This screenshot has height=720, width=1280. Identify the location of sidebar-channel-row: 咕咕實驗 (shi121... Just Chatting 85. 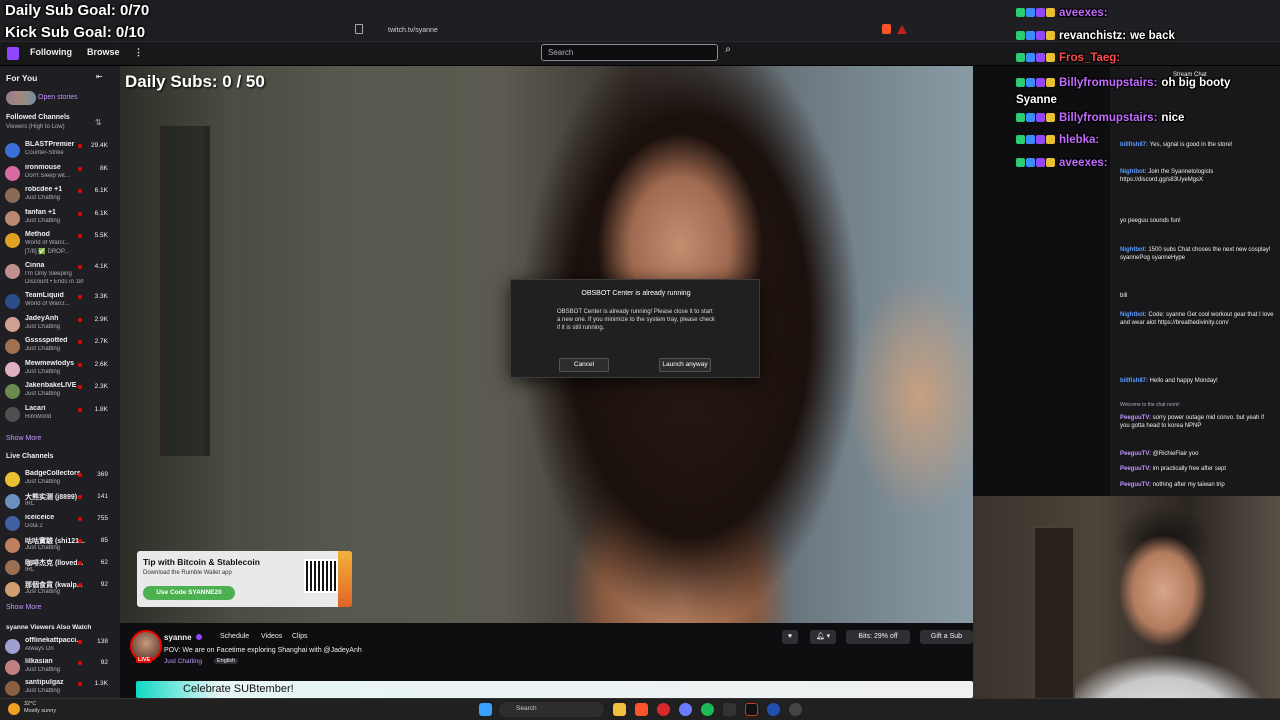
(60, 546).